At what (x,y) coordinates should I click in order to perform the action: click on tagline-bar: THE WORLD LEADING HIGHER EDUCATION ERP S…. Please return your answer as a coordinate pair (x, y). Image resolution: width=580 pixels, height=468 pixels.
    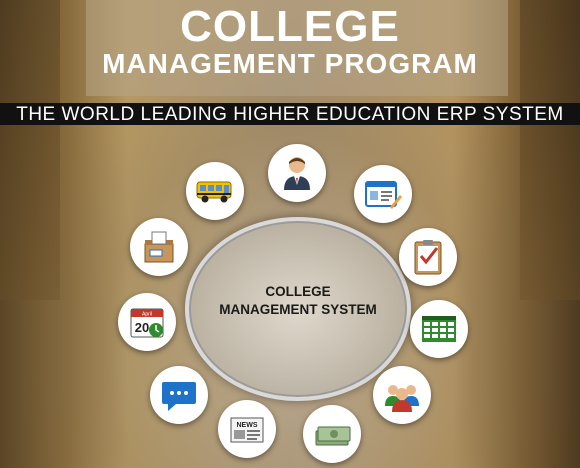
    Looking at the image, I should click on (290, 114).